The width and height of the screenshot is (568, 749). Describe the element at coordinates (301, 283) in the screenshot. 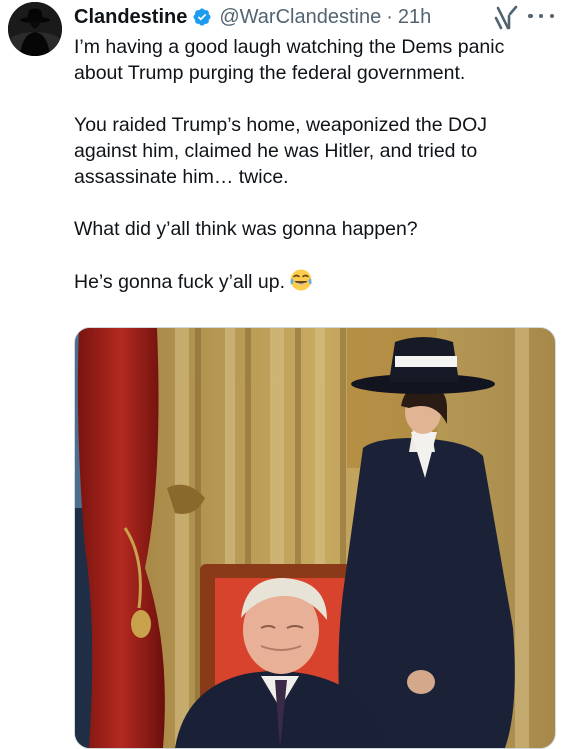

I see `laughing-crying-emoji-icon` at that location.